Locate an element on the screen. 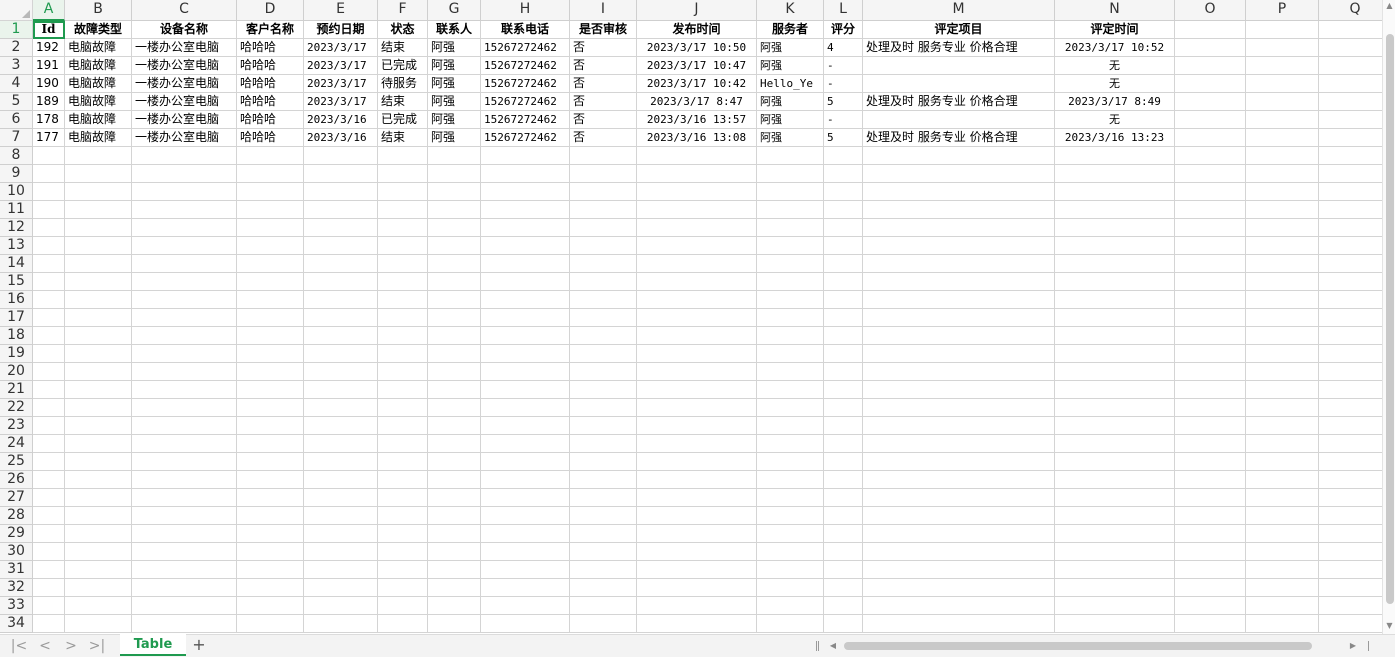 The height and width of the screenshot is (657, 1395). cell-o30 is located at coordinates (1210, 552).